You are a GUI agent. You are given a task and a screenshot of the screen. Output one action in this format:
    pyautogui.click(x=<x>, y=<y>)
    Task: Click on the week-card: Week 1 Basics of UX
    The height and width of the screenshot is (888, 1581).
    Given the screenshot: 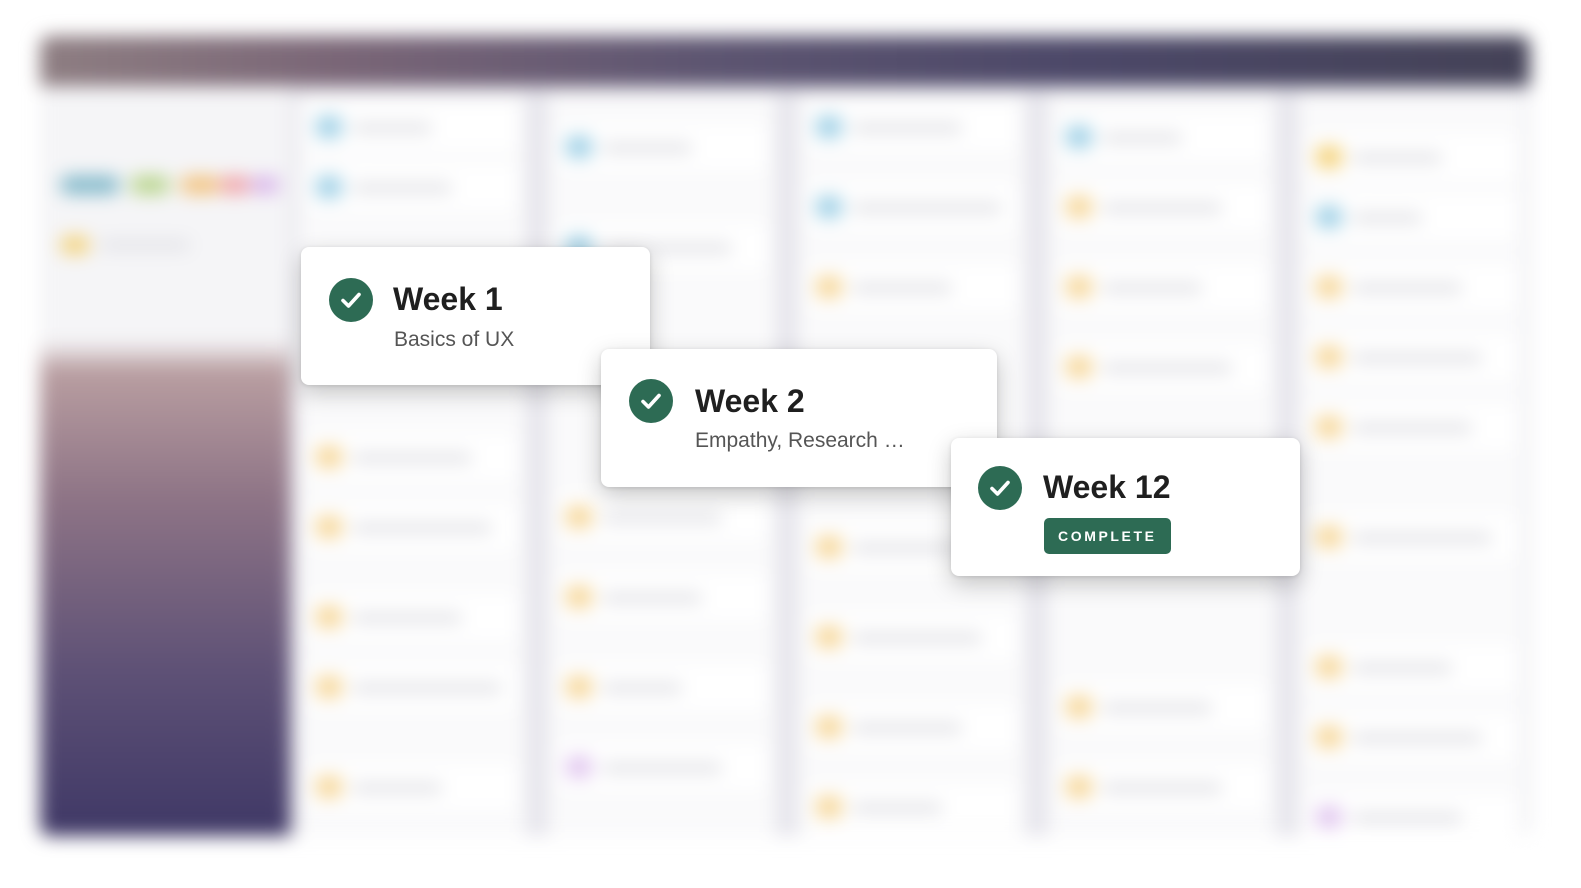 What is the action you would take?
    pyautogui.click(x=475, y=316)
    